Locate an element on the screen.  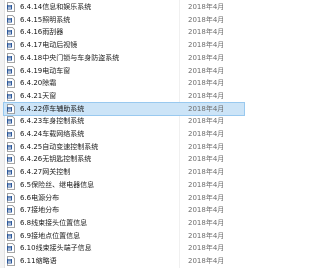
file-row: 6.10线束接头端子信息 2018年4月 is located at coordinates (124, 248).